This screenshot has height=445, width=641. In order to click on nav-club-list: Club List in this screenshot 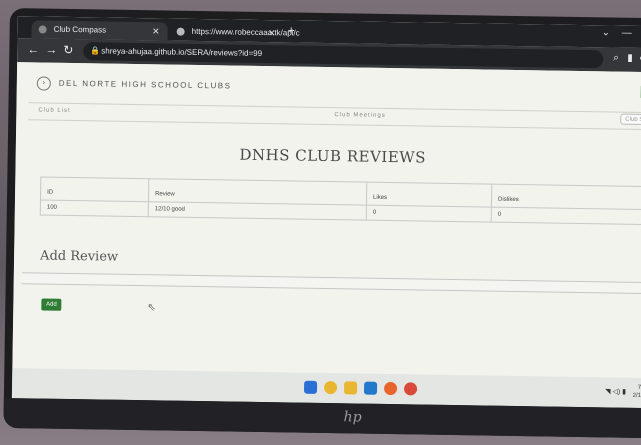, I will do `click(54, 110)`.